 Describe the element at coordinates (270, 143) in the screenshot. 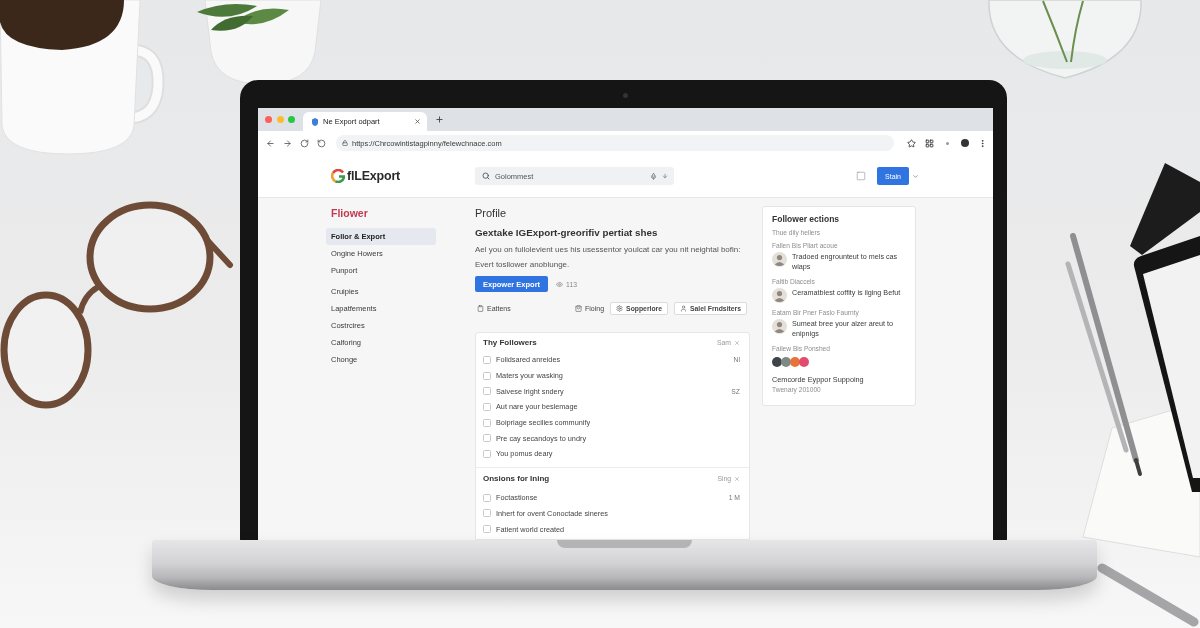

I see `back-icon` at that location.